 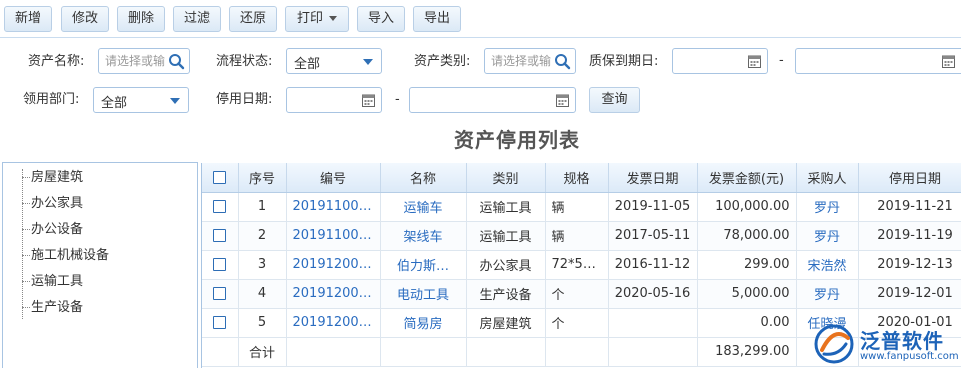 I want to click on column-header-stop-date: 停用日期, so click(x=909, y=178).